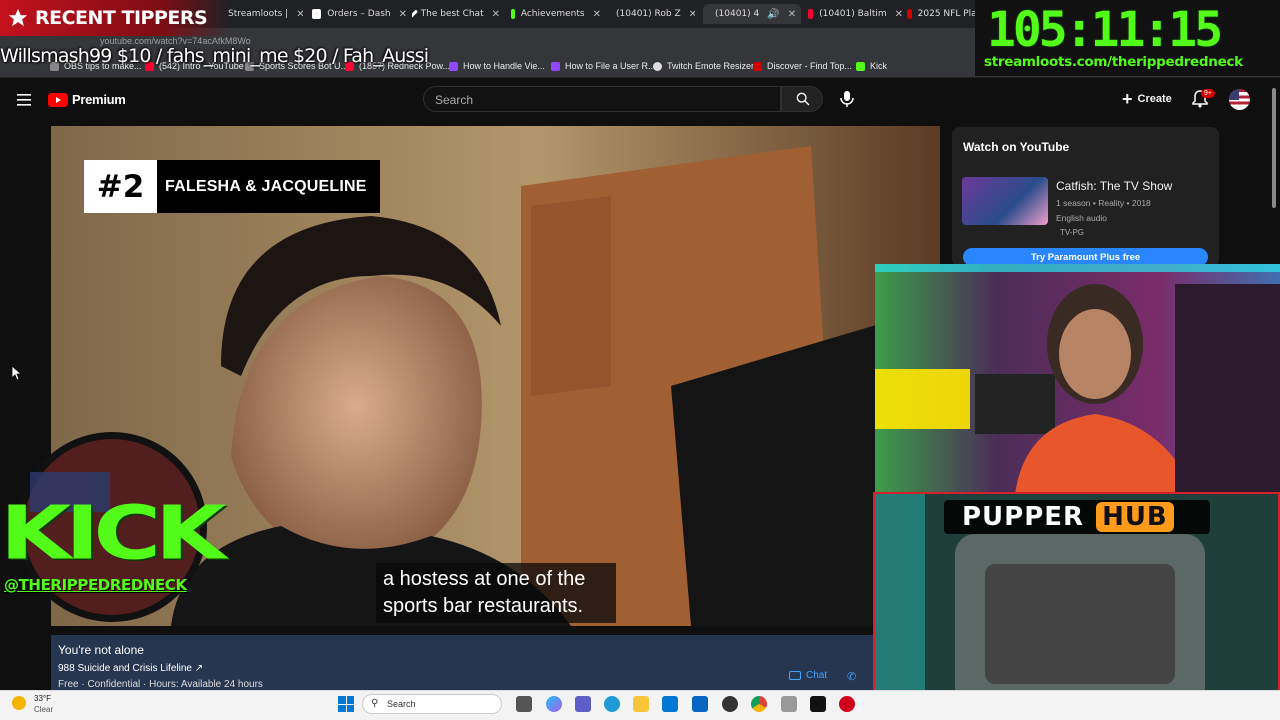  What do you see at coordinates (24, 99) in the screenshot?
I see `hamburger-menu-icon` at bounding box center [24, 99].